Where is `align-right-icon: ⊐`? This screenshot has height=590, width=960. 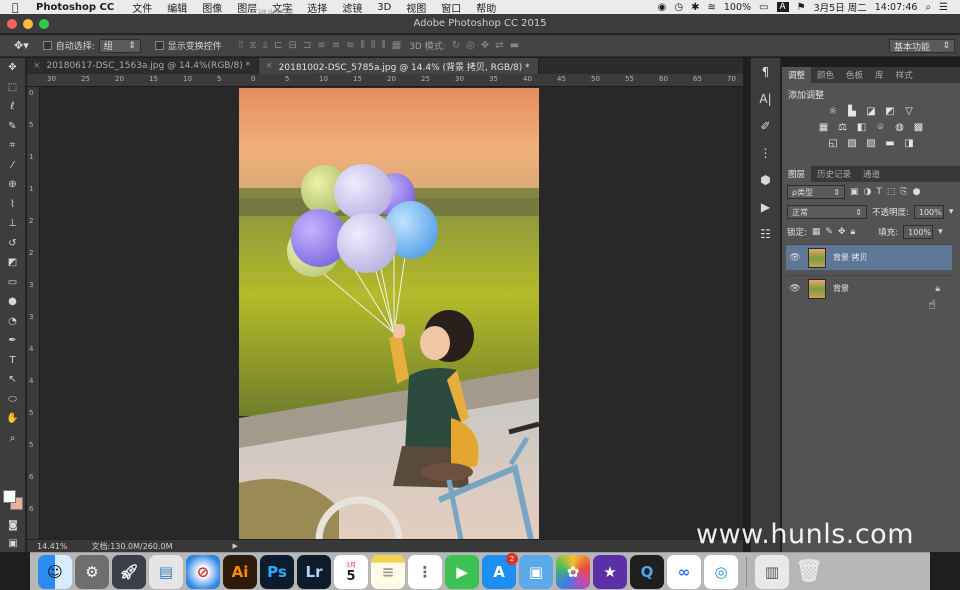
align-right-icon: ⊐ is located at coordinates (307, 45).